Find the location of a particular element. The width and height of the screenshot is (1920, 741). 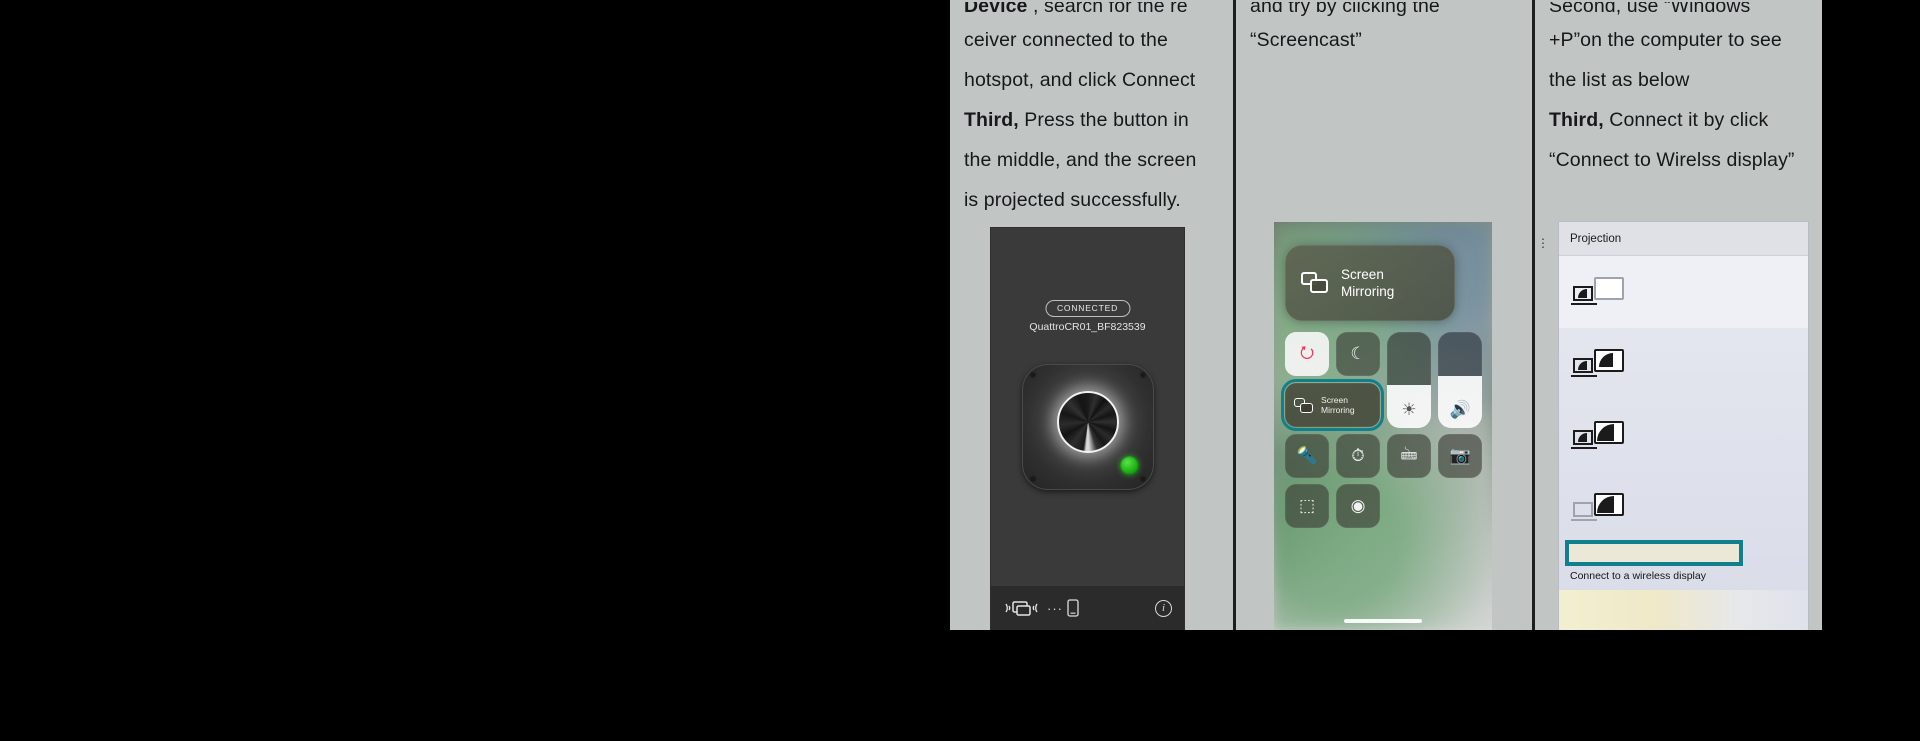

timer-tile: ⏱ is located at coordinates (1358, 456).